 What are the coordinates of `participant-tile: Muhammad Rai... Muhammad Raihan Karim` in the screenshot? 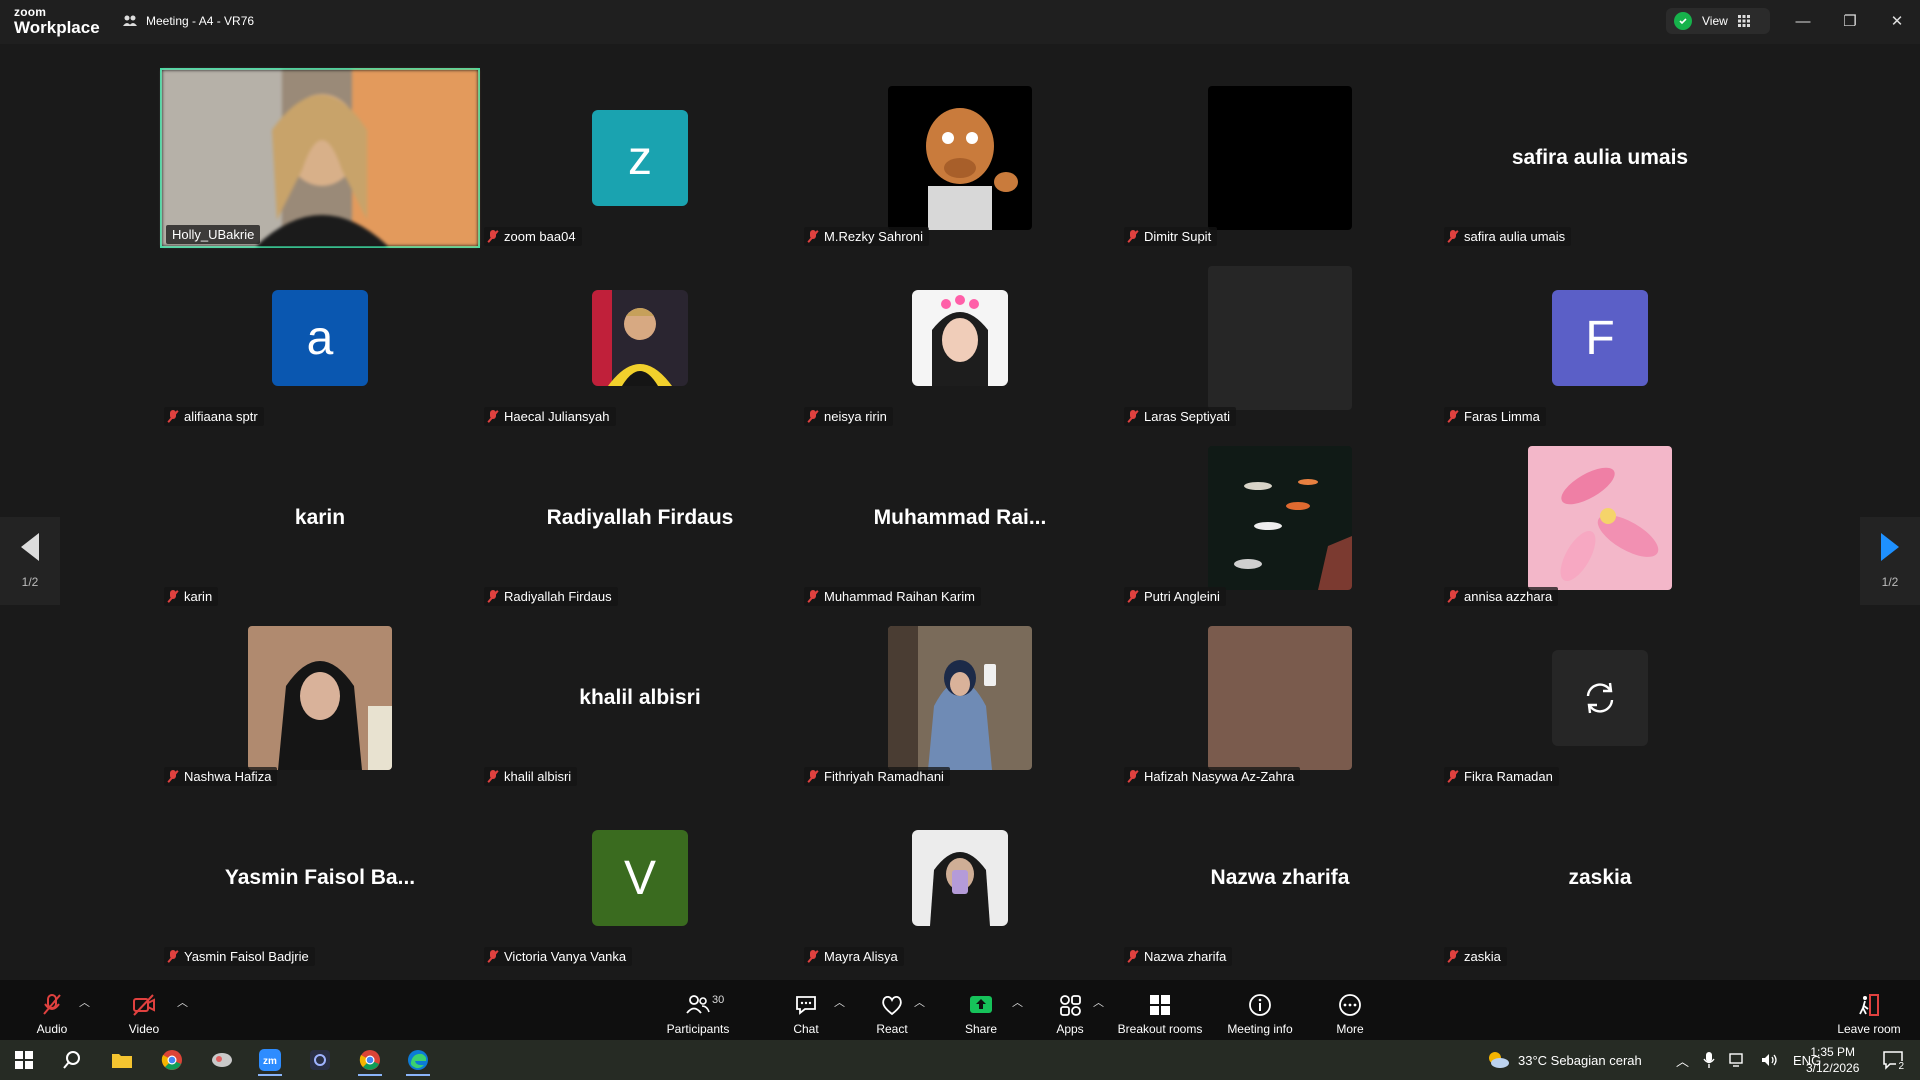 It's located at (960, 518).